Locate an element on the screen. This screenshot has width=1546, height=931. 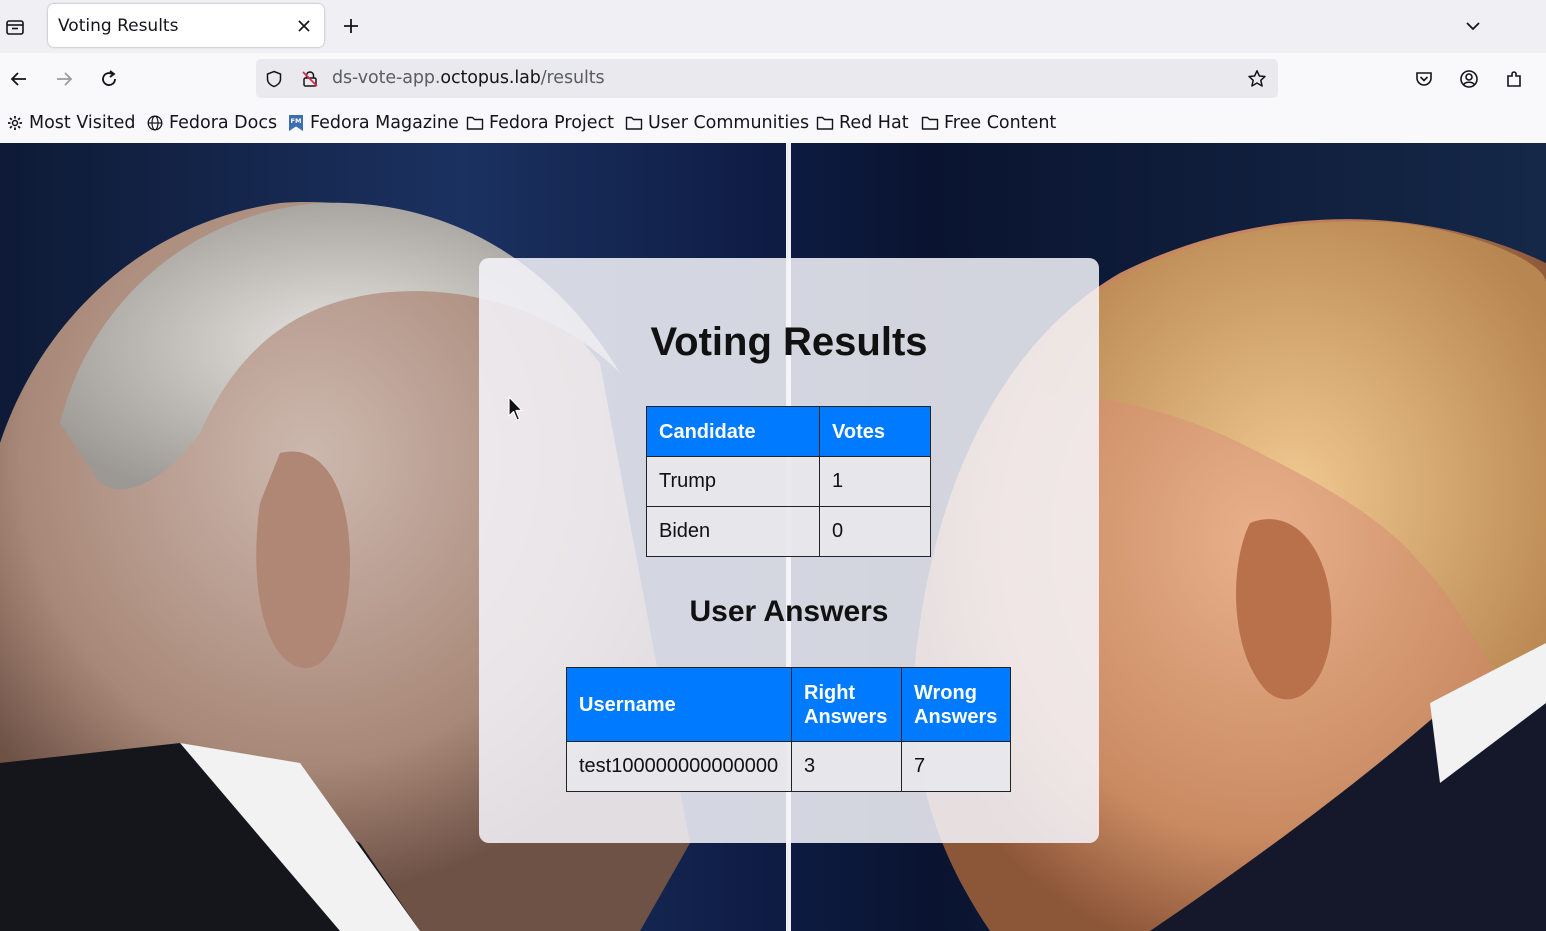
insecure-lock-icon is located at coordinates (310, 79).